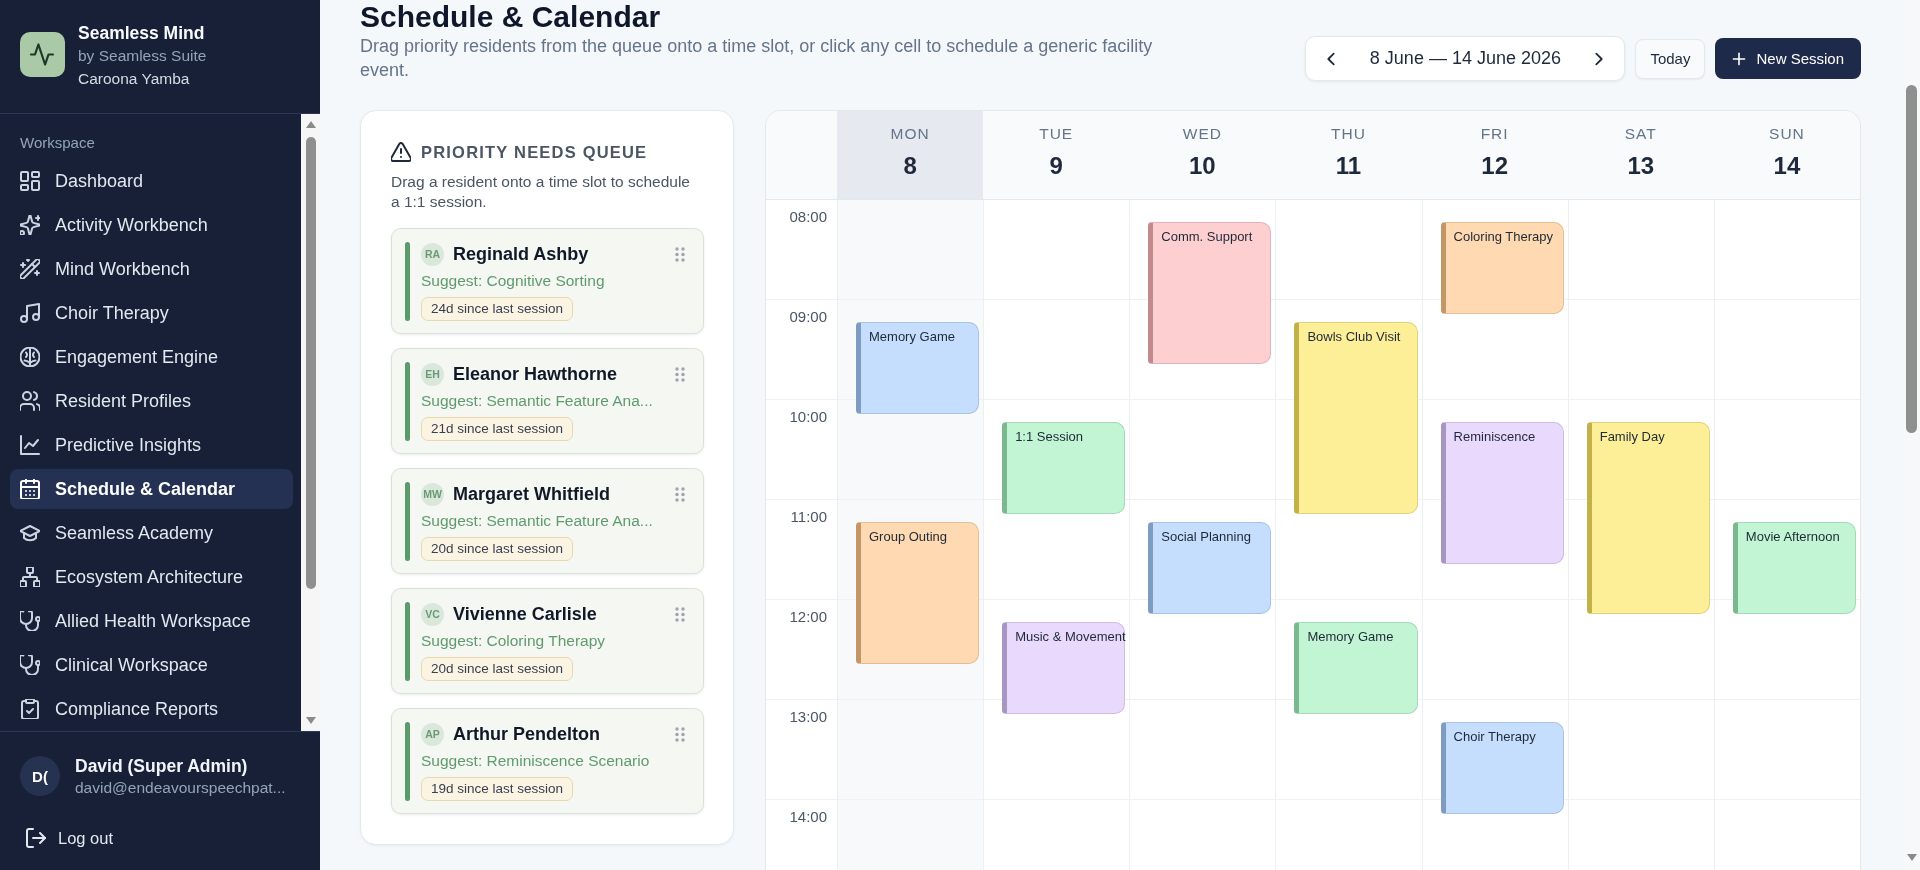 Image resolution: width=1920 pixels, height=870 pixels. What do you see at coordinates (1648, 518) in the screenshot?
I see `calendar-event: Family Day` at bounding box center [1648, 518].